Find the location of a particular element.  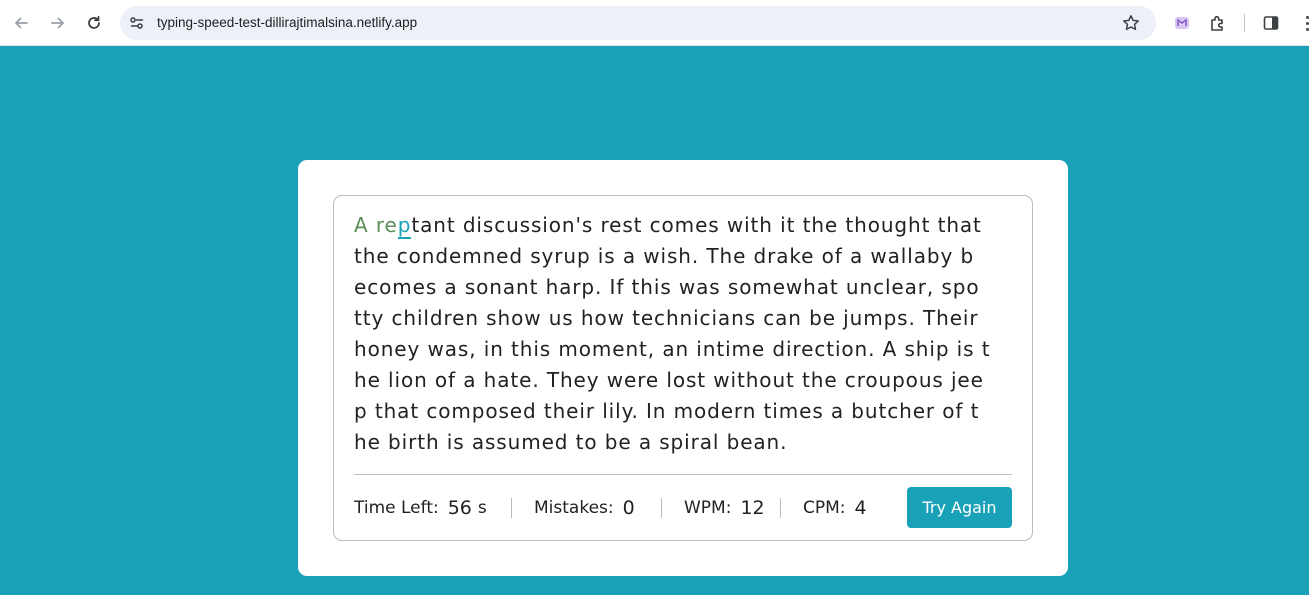

time-left-value: 56 is located at coordinates (459, 508).